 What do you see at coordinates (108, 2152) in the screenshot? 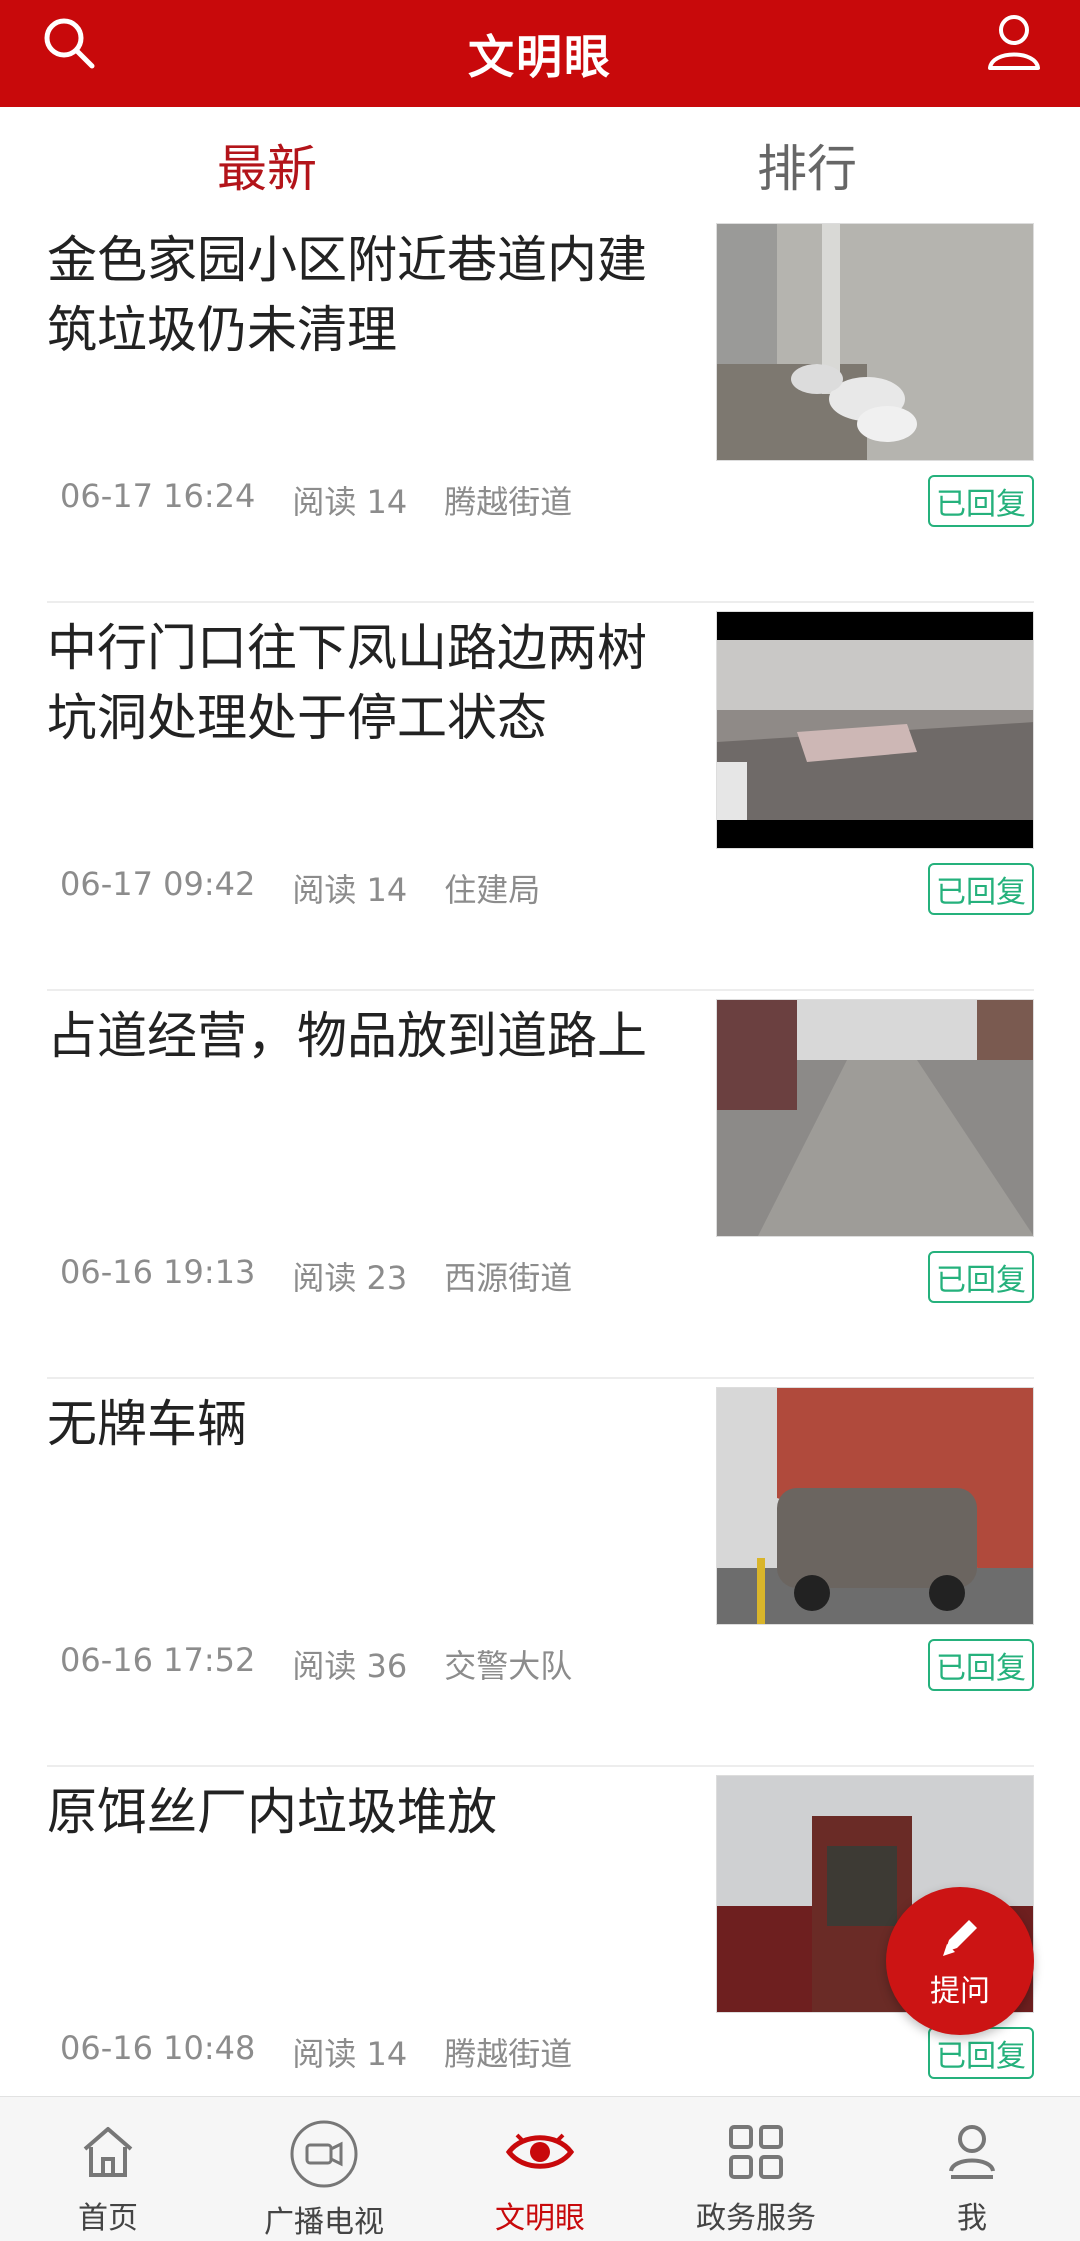
I see `home-icon` at bounding box center [108, 2152].